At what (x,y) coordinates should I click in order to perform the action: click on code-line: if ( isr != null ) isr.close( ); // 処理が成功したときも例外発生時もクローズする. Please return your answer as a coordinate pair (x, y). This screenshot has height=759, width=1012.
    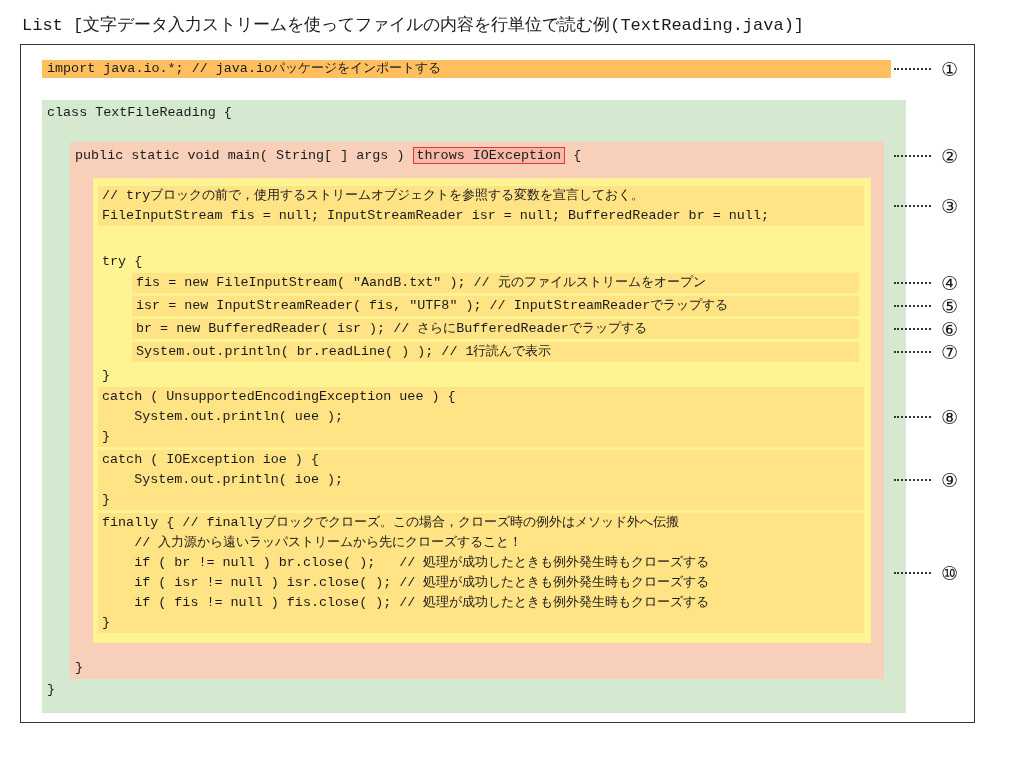
    Looking at the image, I should click on (422, 583).